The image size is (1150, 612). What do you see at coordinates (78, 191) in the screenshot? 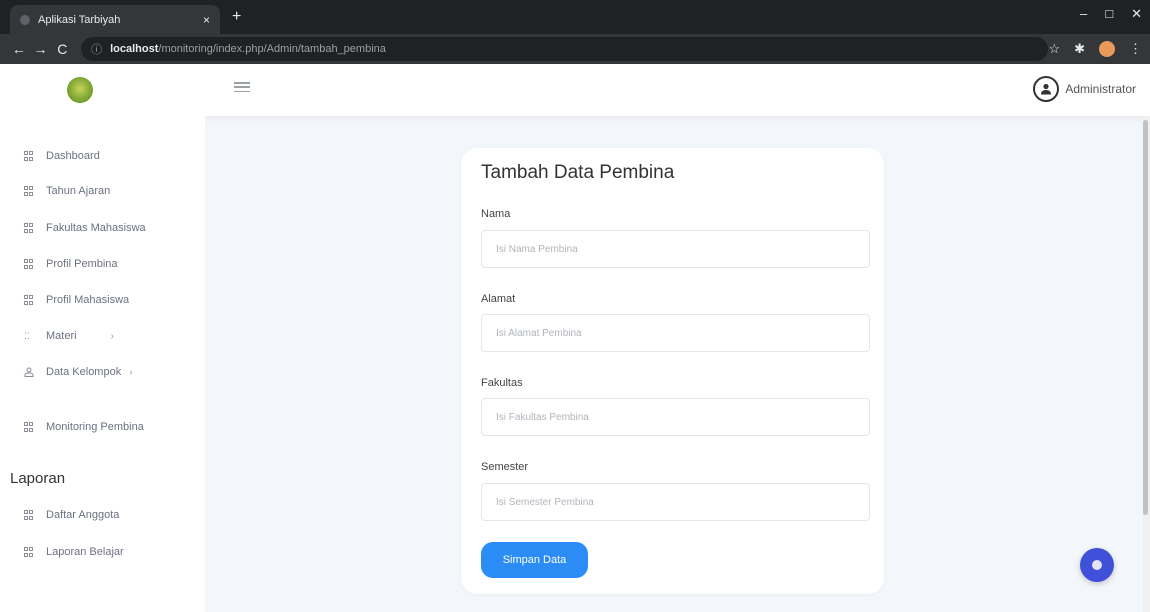
I see `sidebar-item-label: Tahun Ajaran` at bounding box center [78, 191].